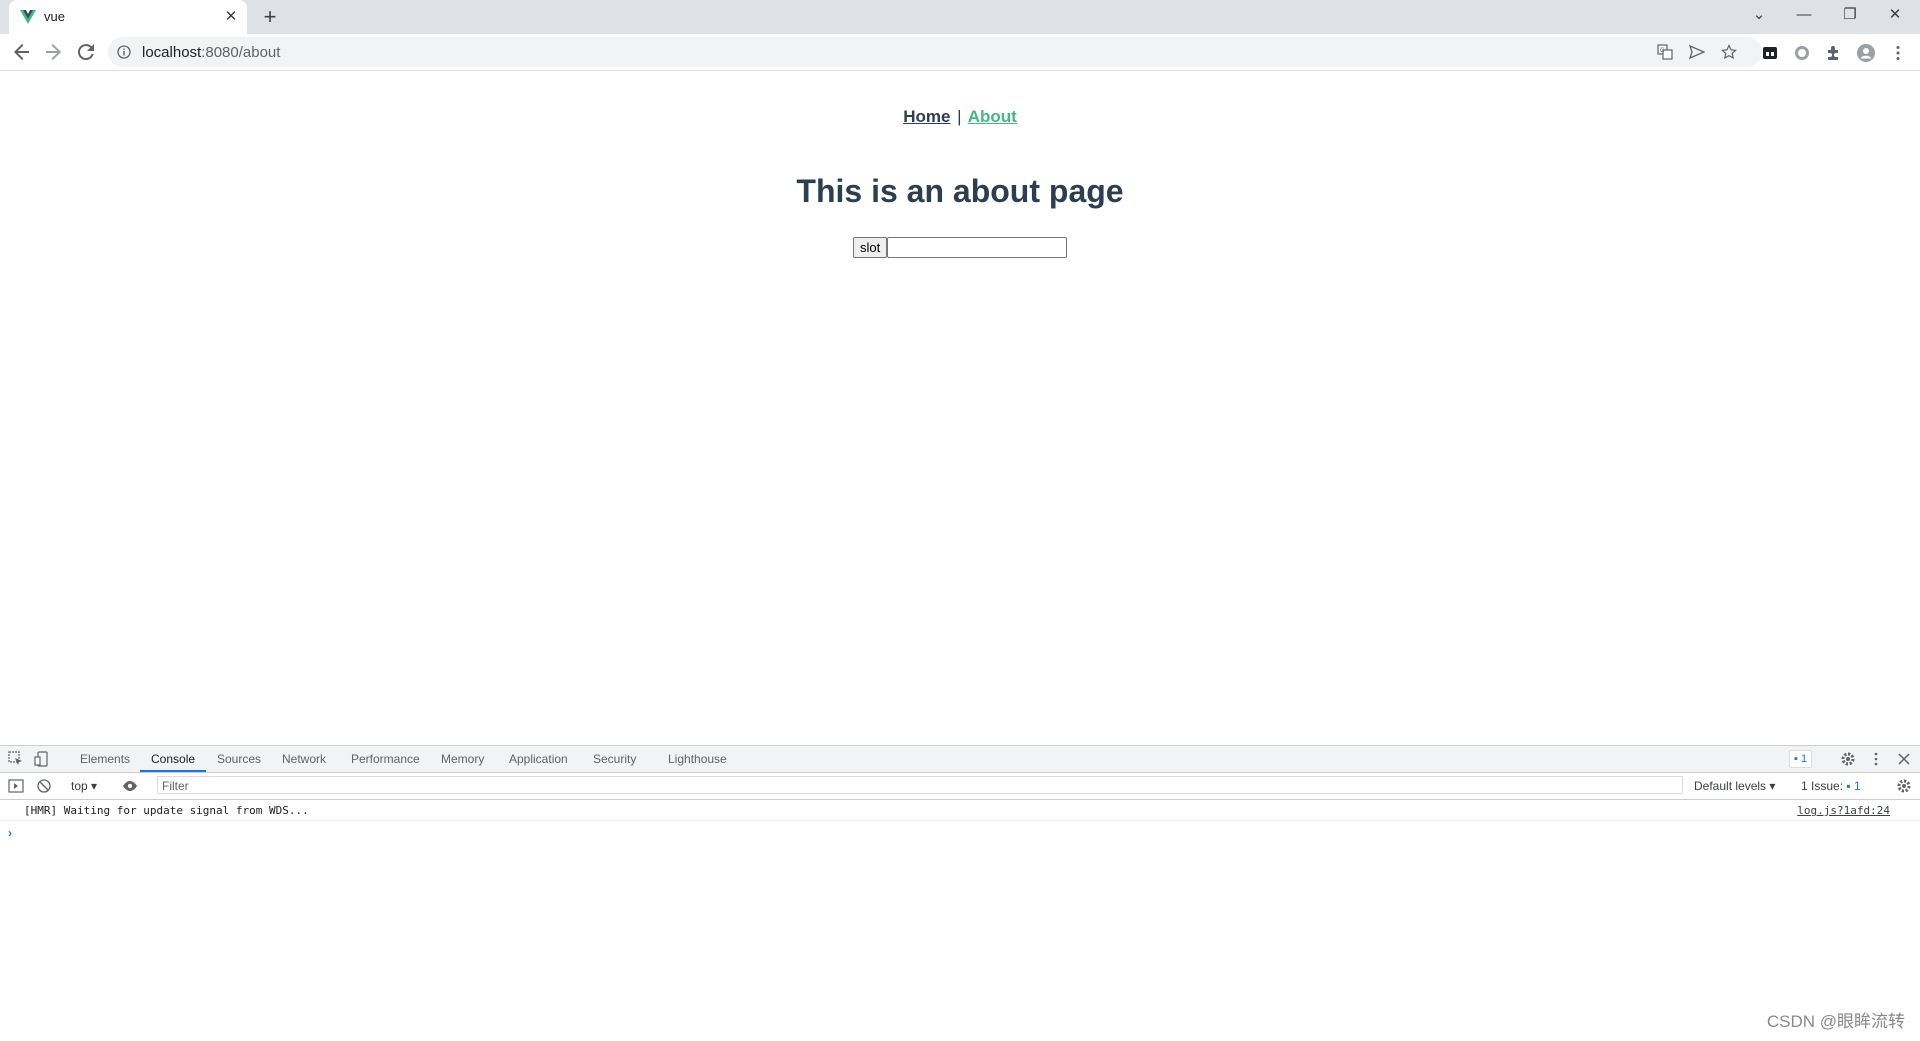 This screenshot has height=1041, width=1920. I want to click on back-icon, so click(22, 52).